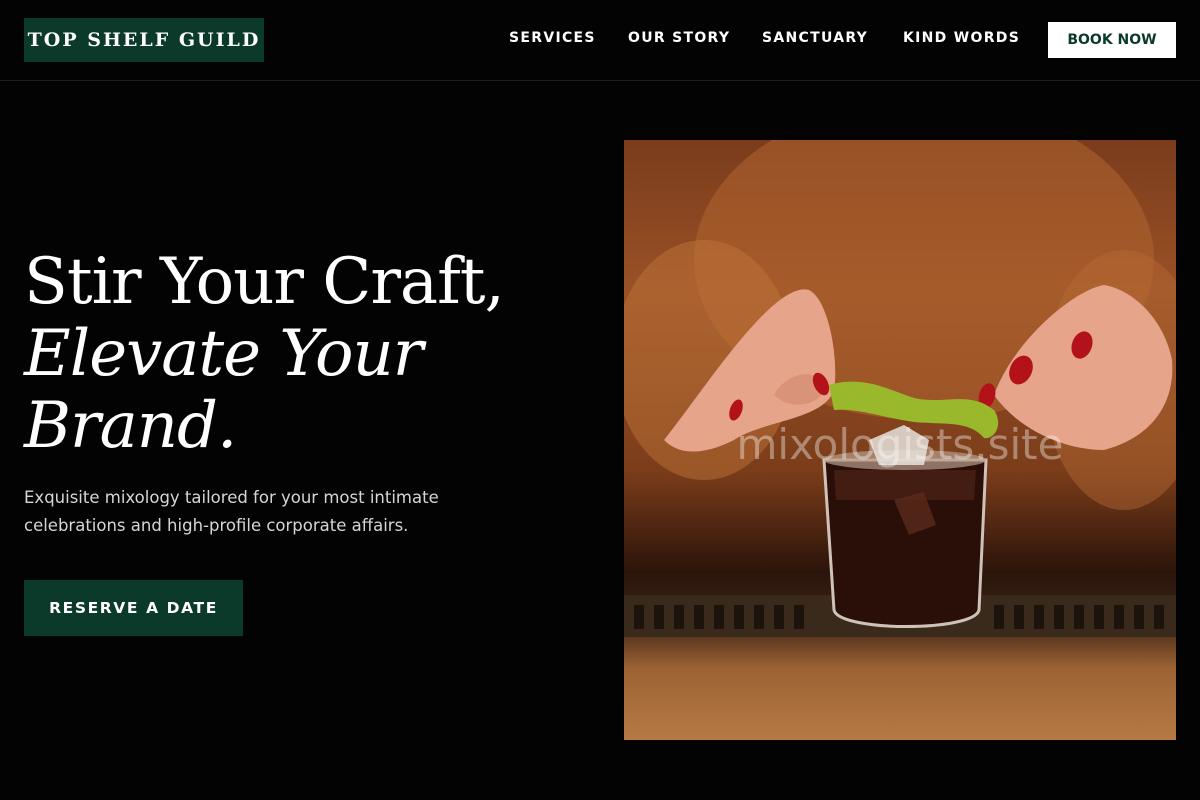 This screenshot has width=1200, height=800. I want to click on nav-links: SERVICES OUR STORY SANCTUARY KIND WORDS, so click(600, 40).